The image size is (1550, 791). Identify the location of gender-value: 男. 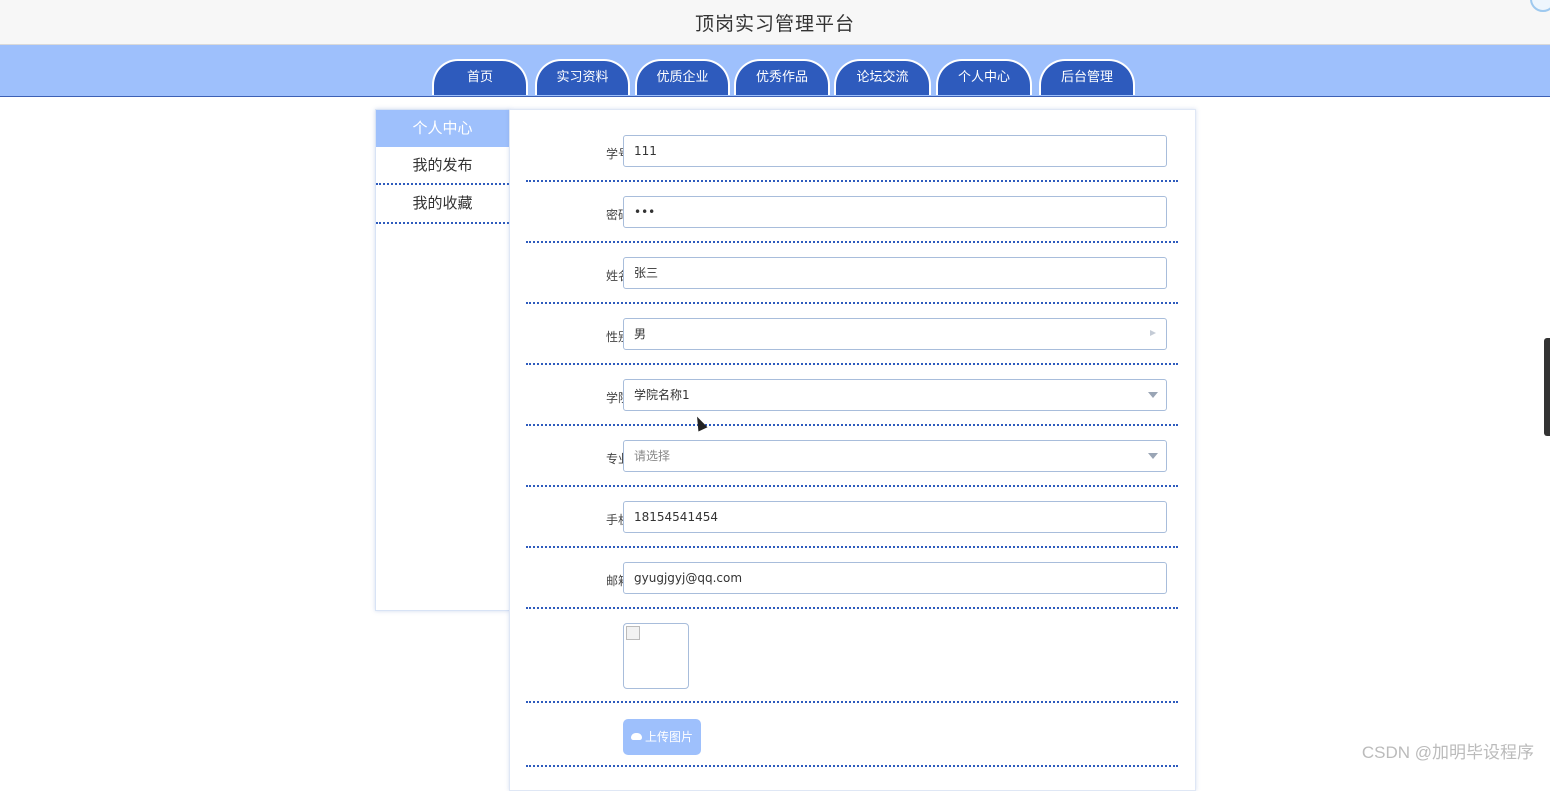
(640, 334).